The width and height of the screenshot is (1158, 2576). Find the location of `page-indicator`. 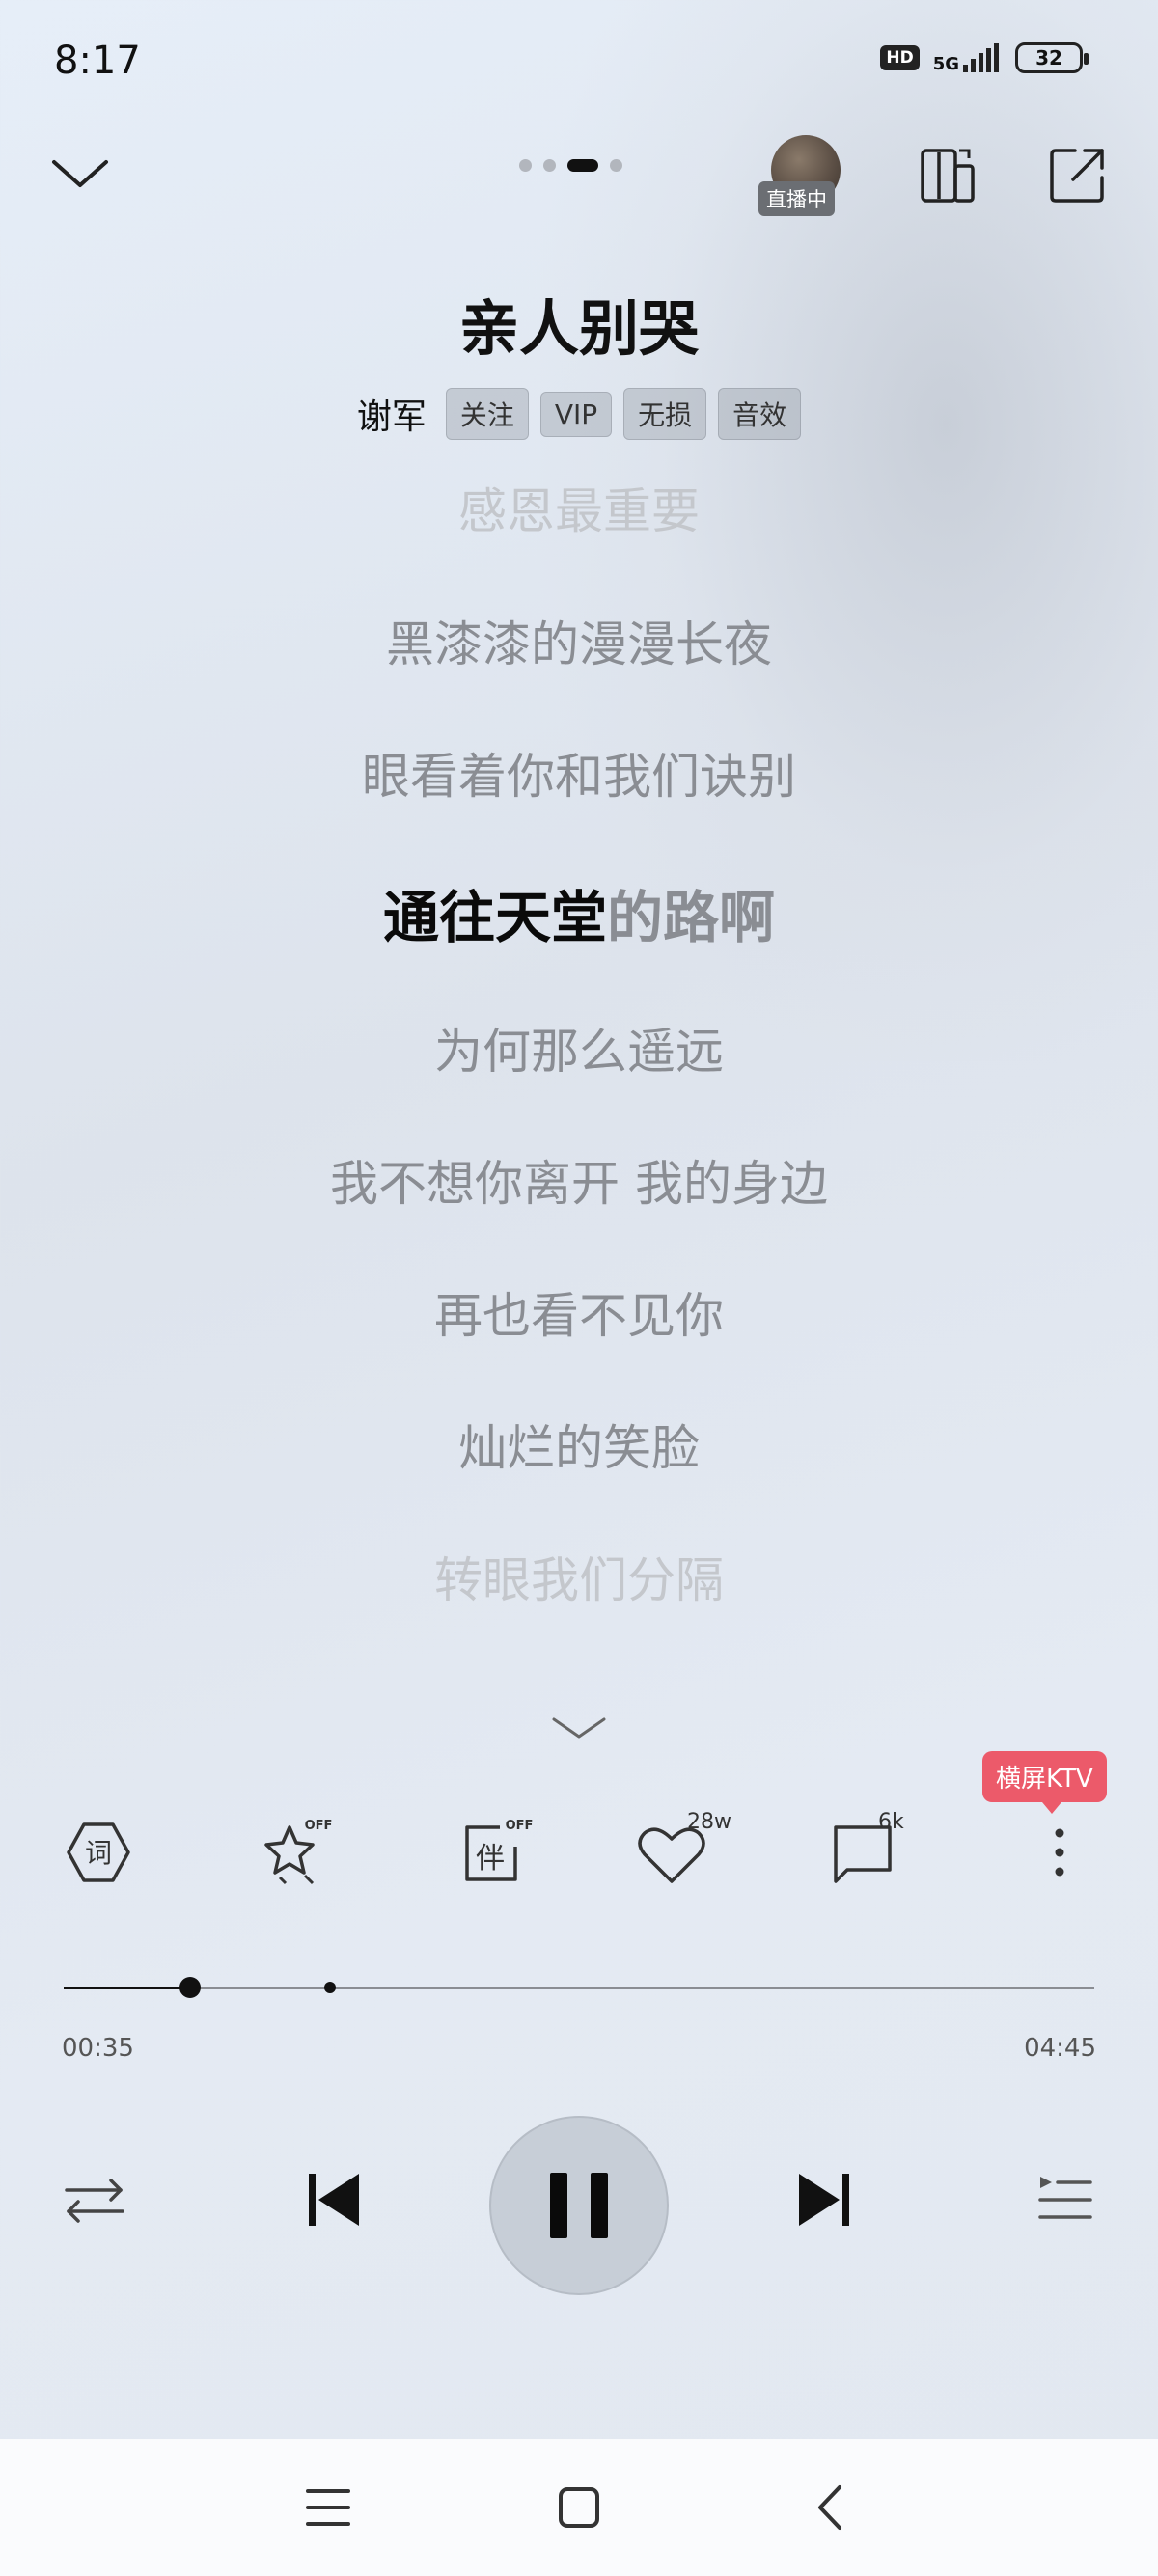

page-indicator is located at coordinates (570, 165).